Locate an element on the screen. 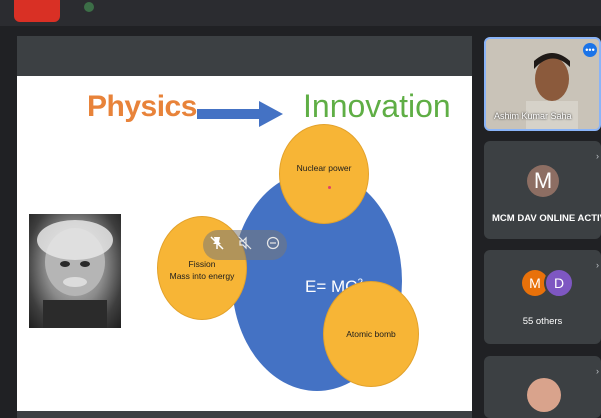  avatar: M is located at coordinates (543, 181).